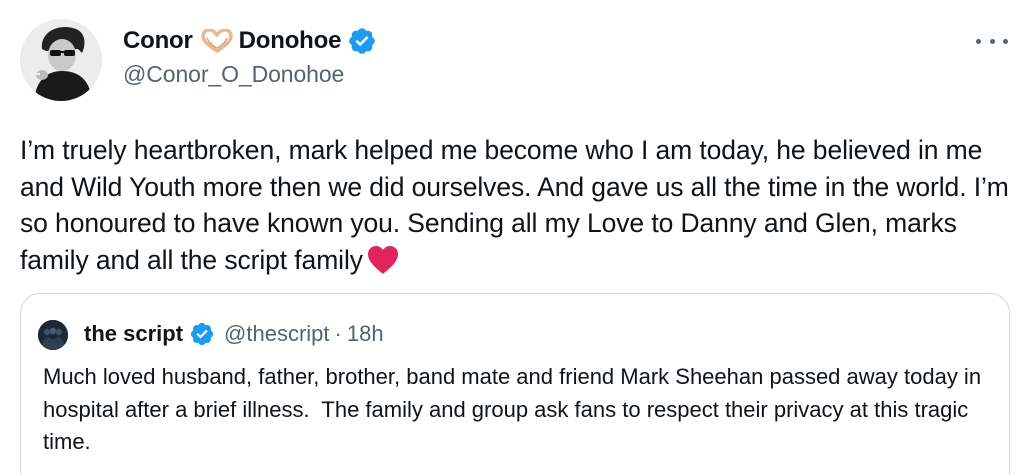 The image size is (1024, 475). What do you see at coordinates (61, 60) in the screenshot?
I see `author-avatar` at bounding box center [61, 60].